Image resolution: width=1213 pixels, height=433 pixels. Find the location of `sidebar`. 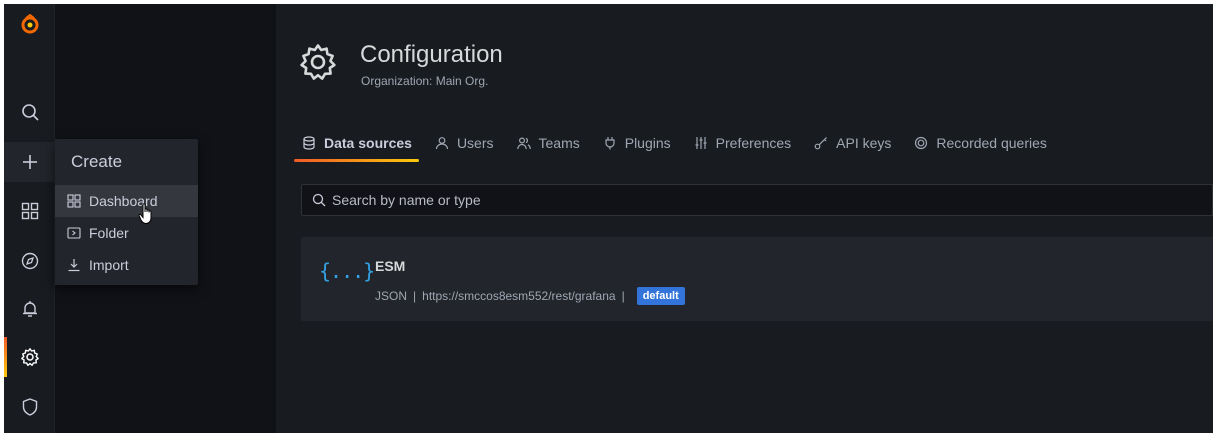

sidebar is located at coordinates (29, 218).